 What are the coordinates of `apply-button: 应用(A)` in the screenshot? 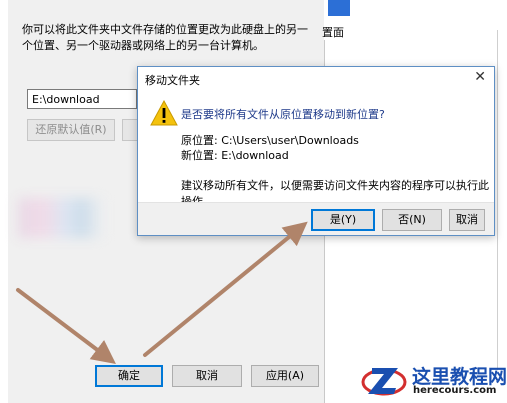 It's located at (285, 376).